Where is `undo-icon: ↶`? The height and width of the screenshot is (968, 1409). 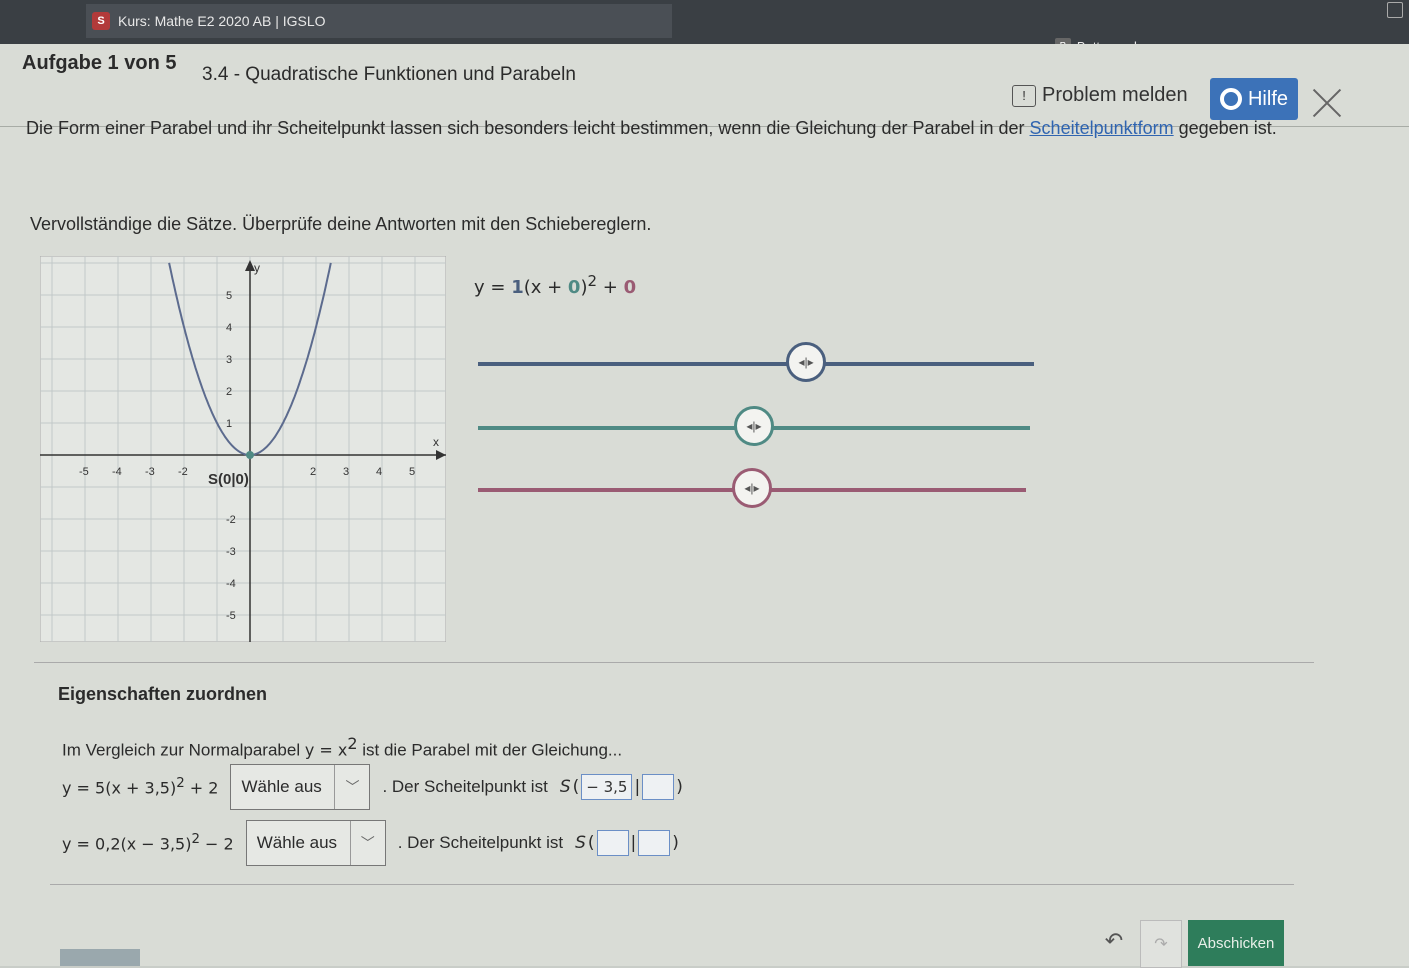 undo-icon: ↶ is located at coordinates (1114, 946).